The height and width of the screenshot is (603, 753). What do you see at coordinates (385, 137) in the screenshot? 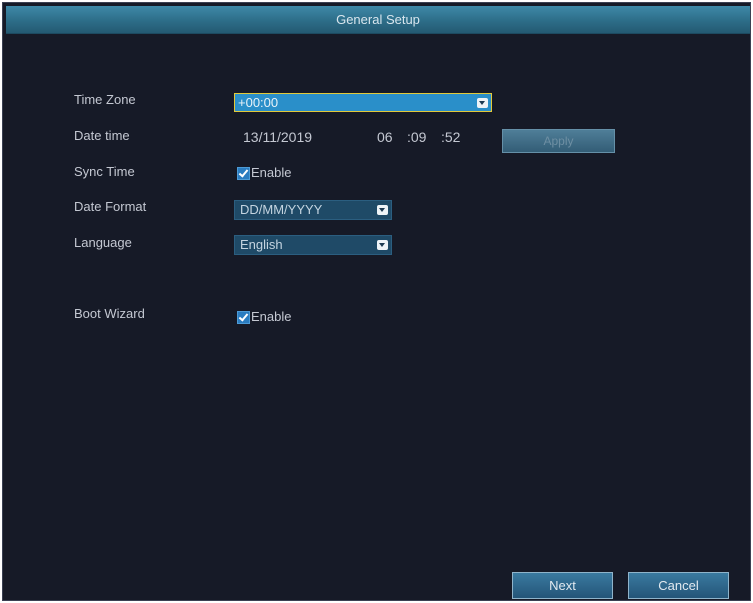
I see `hour-field: 06` at bounding box center [385, 137].